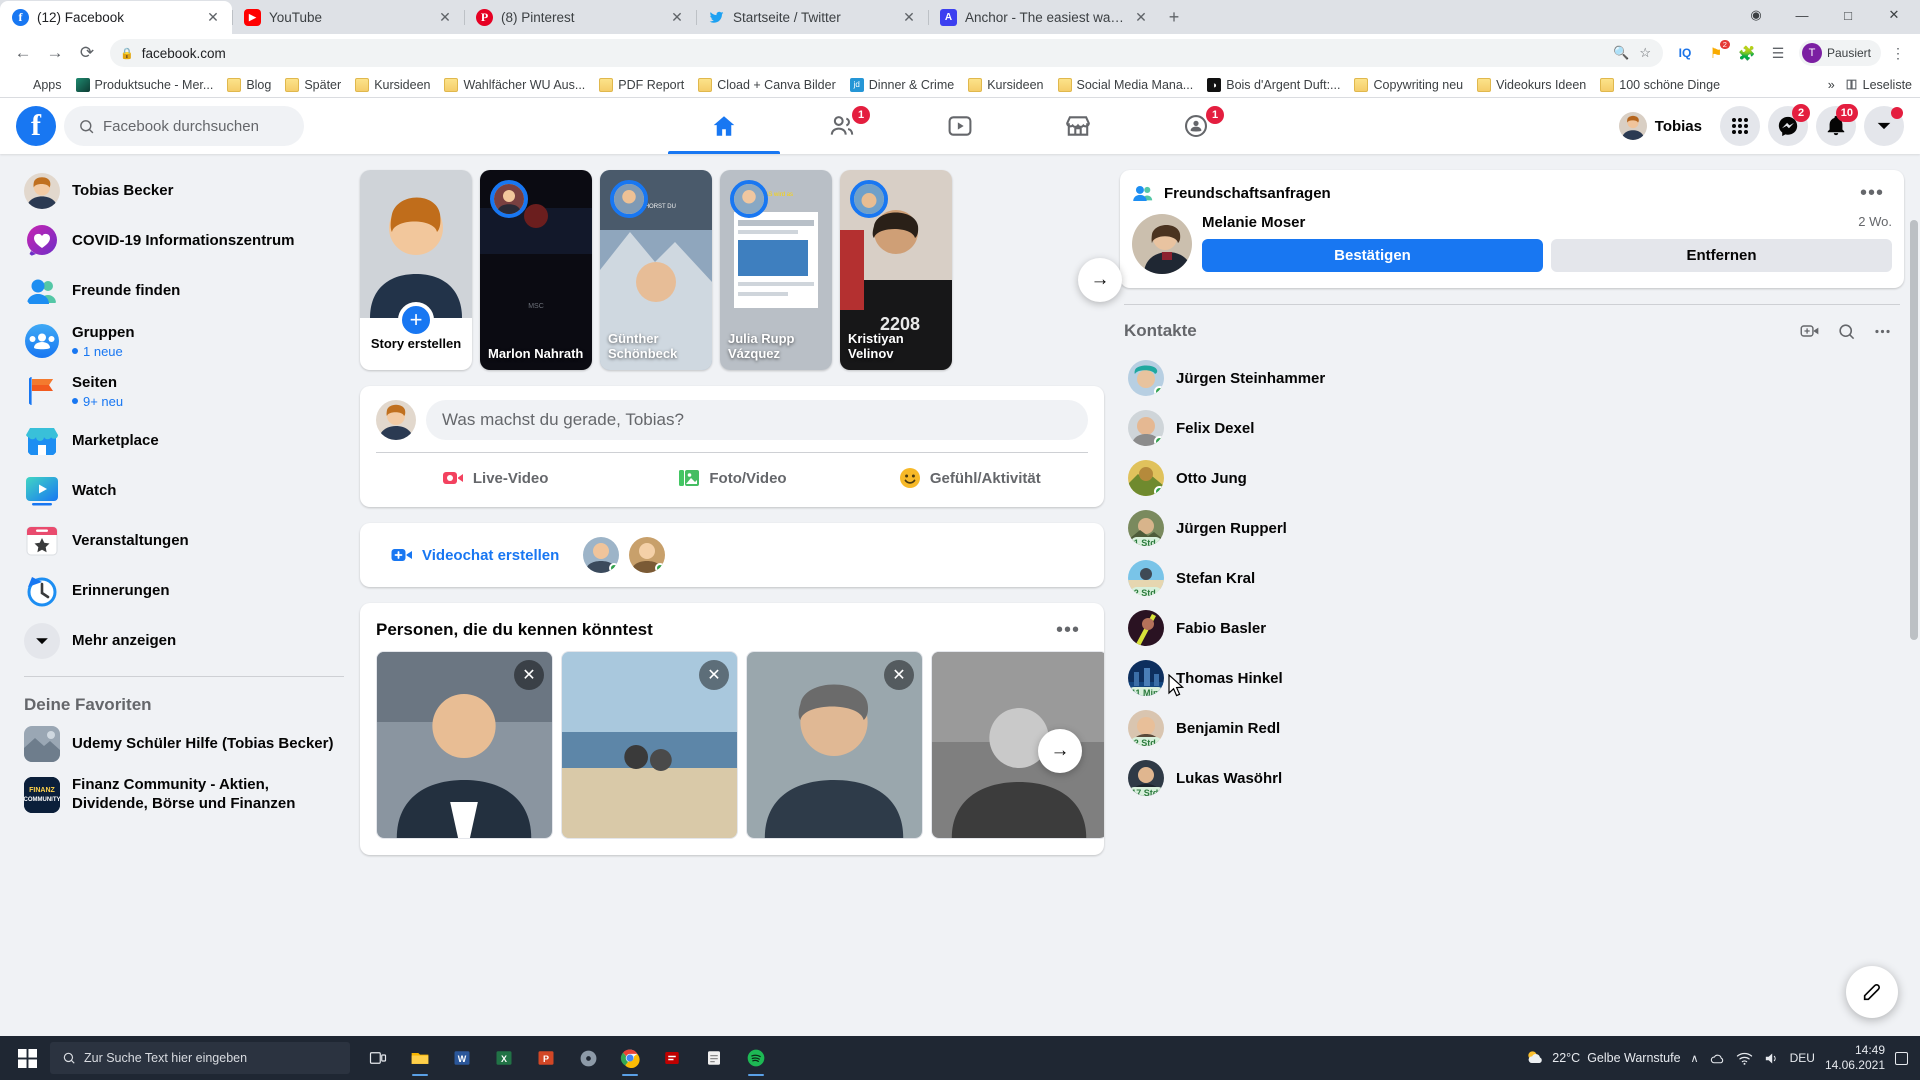  I want to click on maximize-button: □, so click(1848, 15).